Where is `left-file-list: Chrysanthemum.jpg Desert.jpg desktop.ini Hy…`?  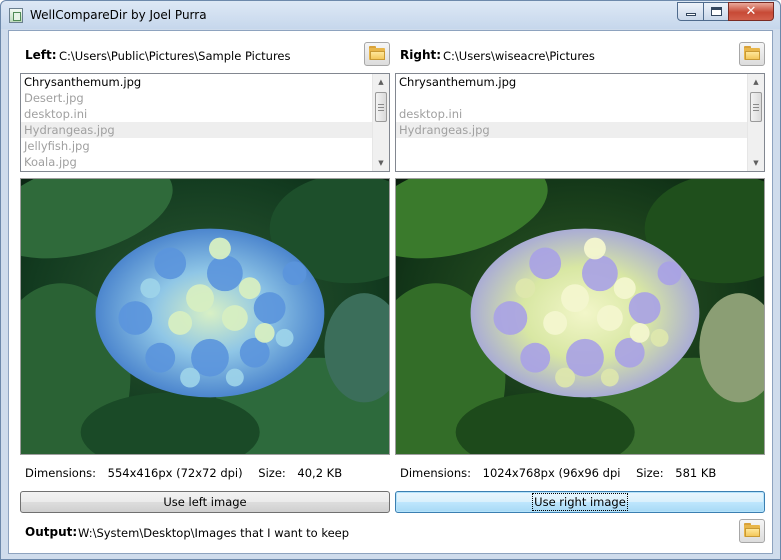
left-file-list: Chrysanthemum.jpg Desert.jpg desktop.ini Hy… is located at coordinates (205, 122).